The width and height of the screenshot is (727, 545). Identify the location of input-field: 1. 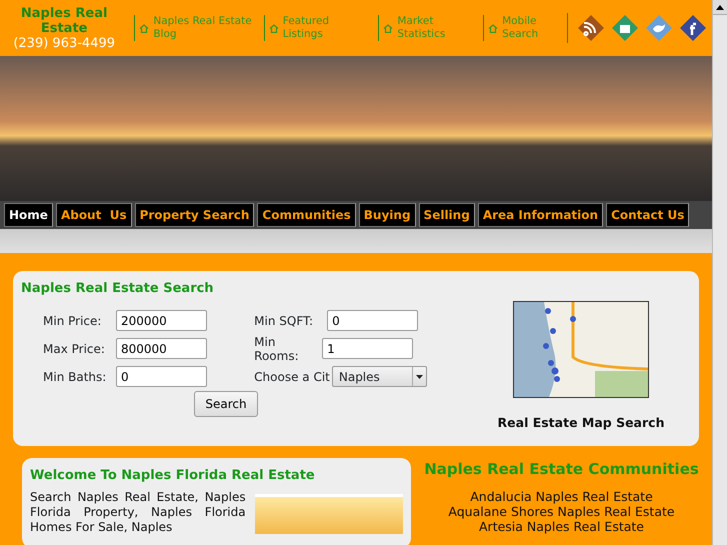
(368, 348).